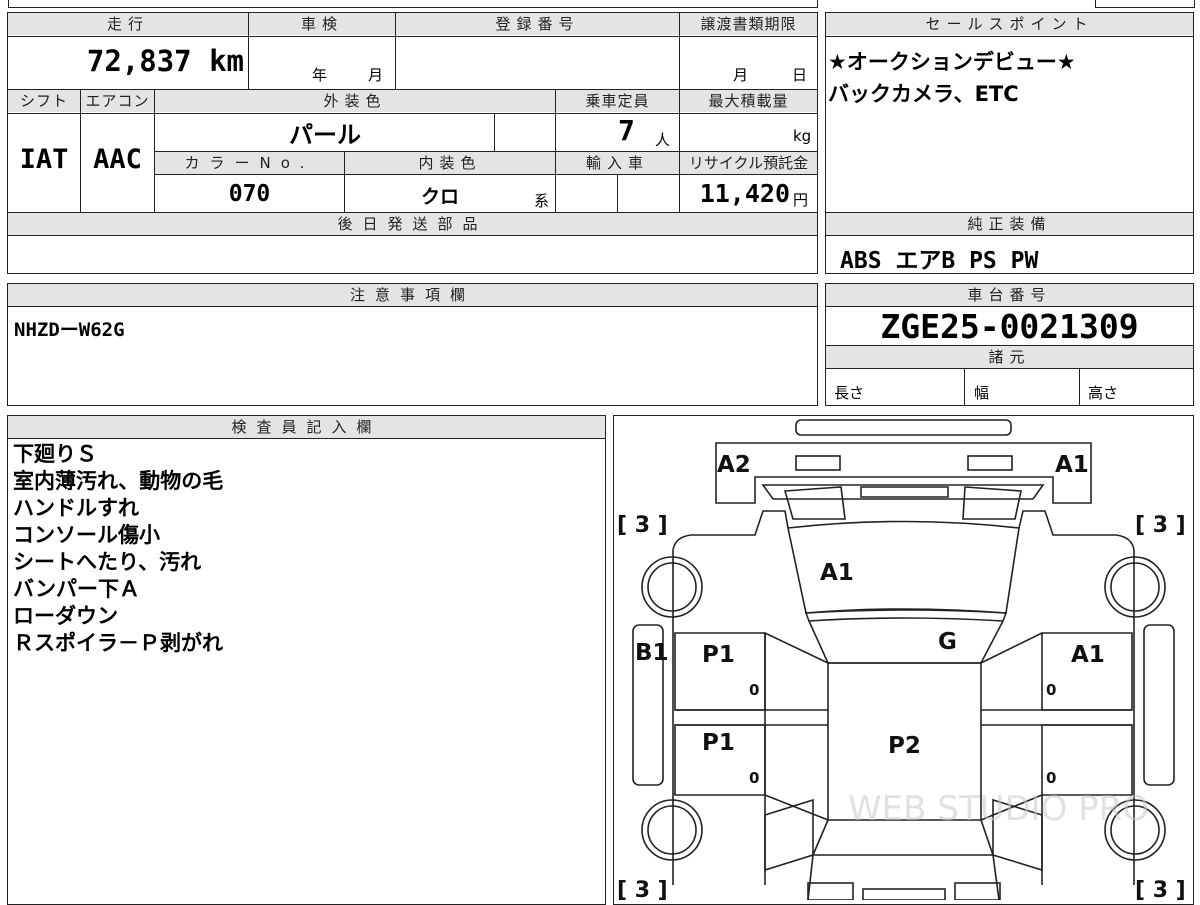 The image size is (1200, 905). What do you see at coordinates (1160, 889) in the screenshot?
I see `tire-rear-right: [ 3 ]` at bounding box center [1160, 889].